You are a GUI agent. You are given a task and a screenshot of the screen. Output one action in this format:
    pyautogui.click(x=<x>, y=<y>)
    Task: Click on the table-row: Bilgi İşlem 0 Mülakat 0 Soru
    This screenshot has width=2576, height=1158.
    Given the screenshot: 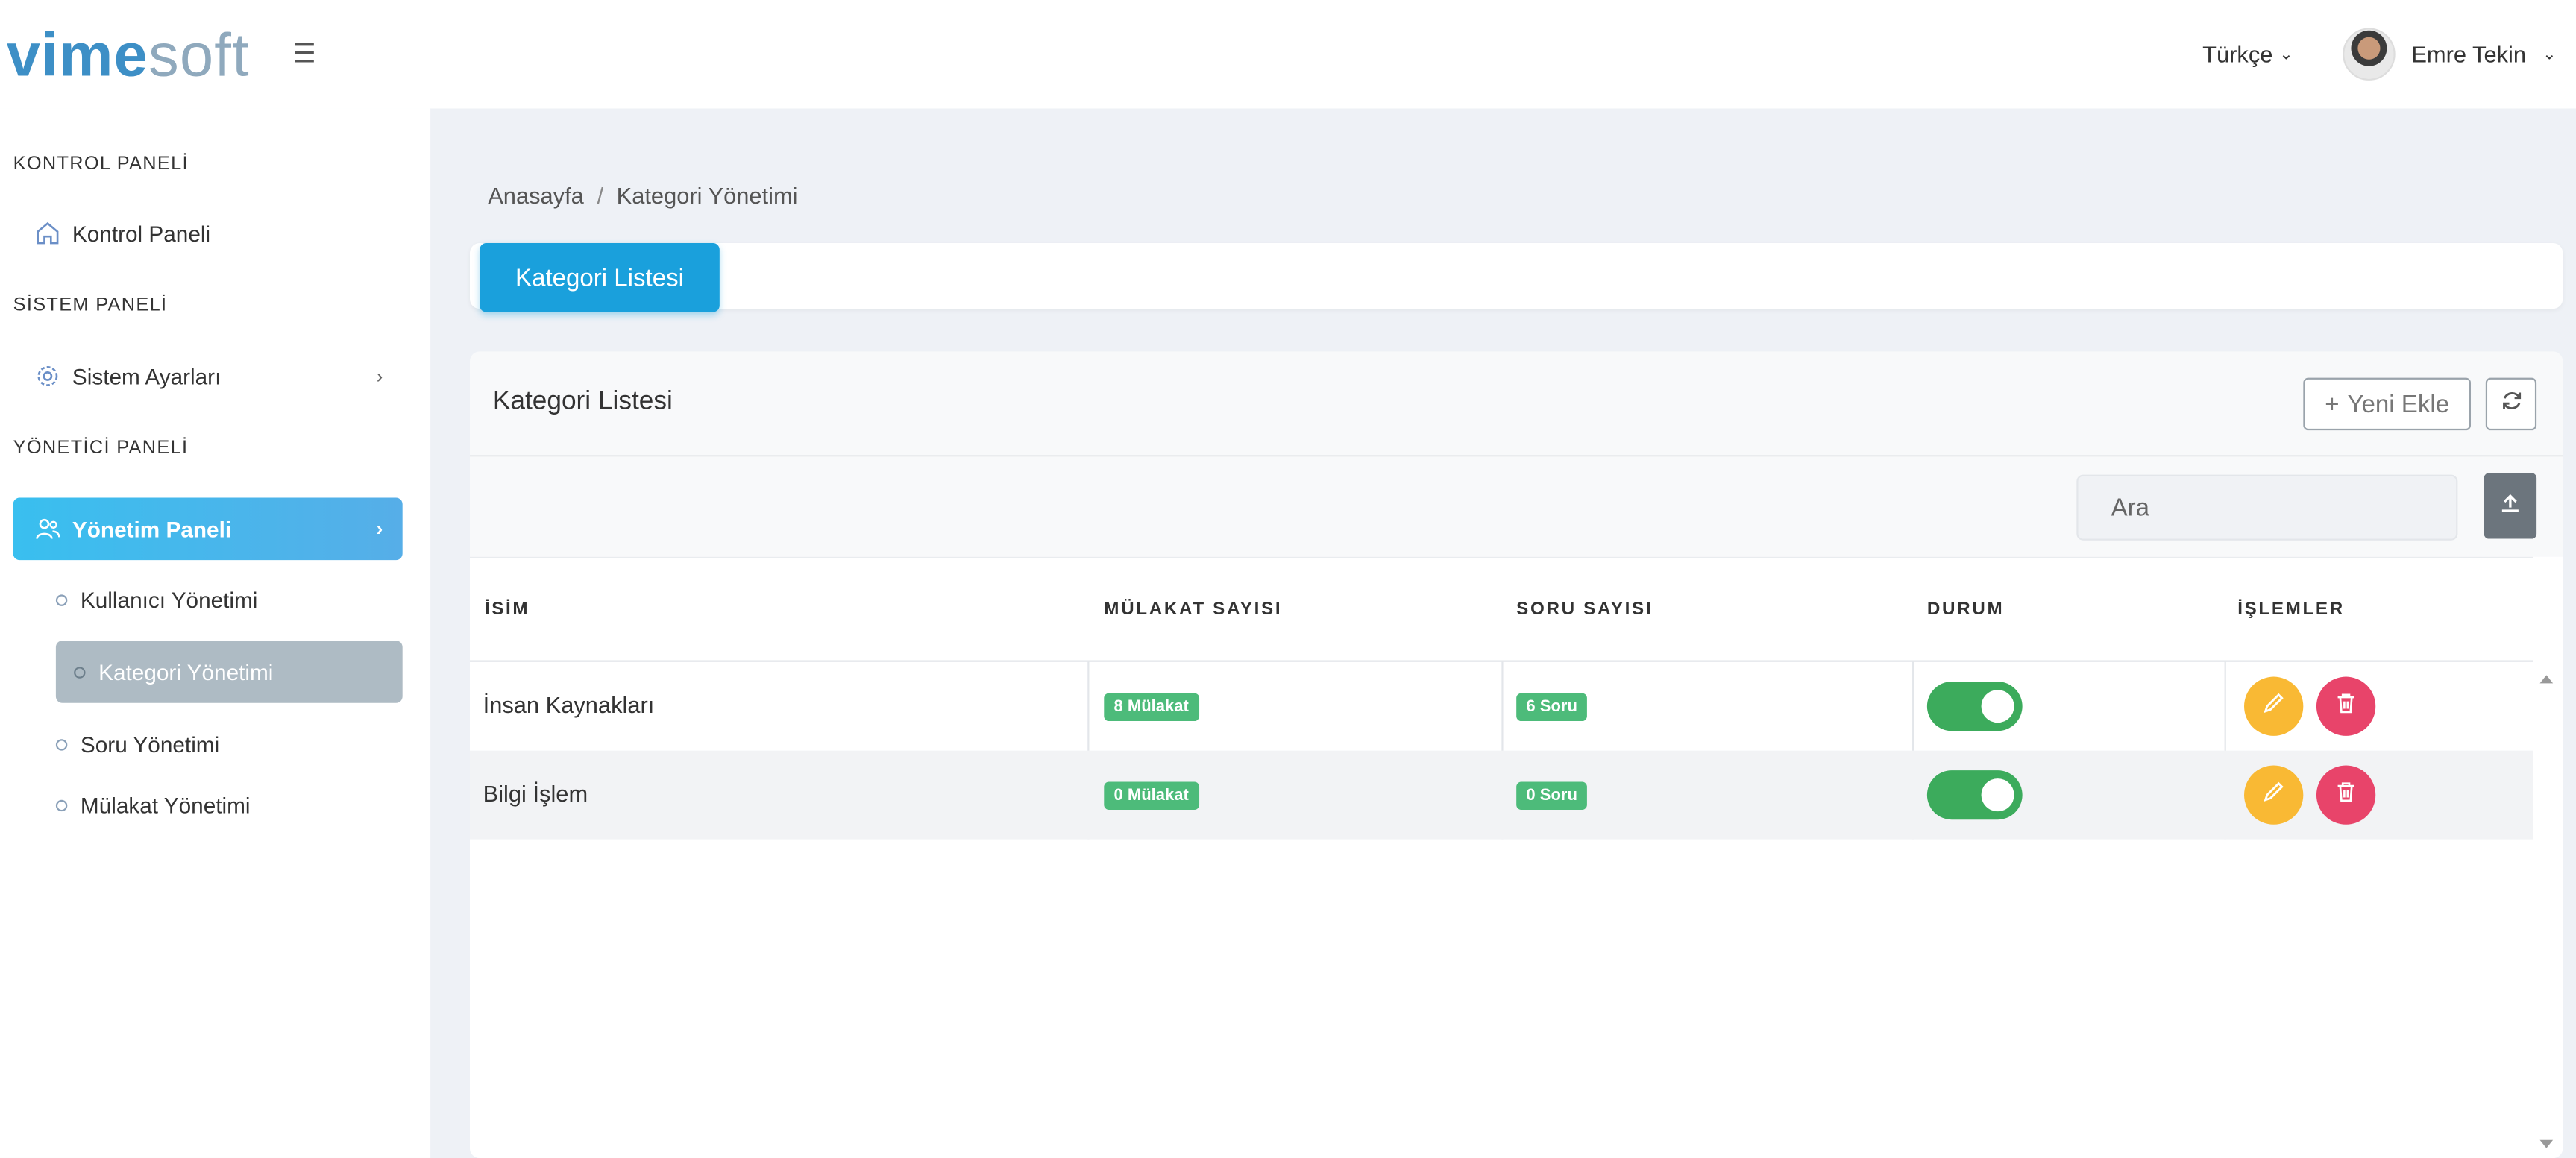 What is the action you would take?
    pyautogui.click(x=1502, y=795)
    